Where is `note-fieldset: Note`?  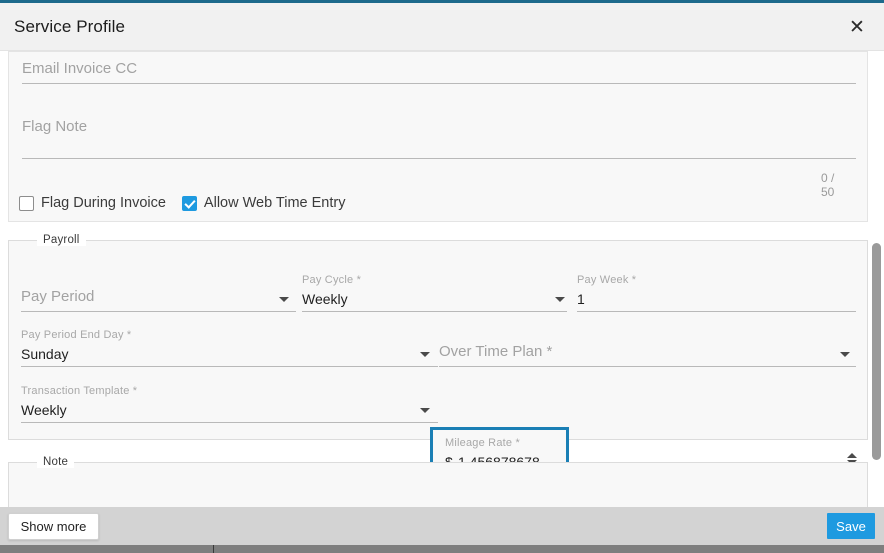 note-fieldset: Note is located at coordinates (438, 481).